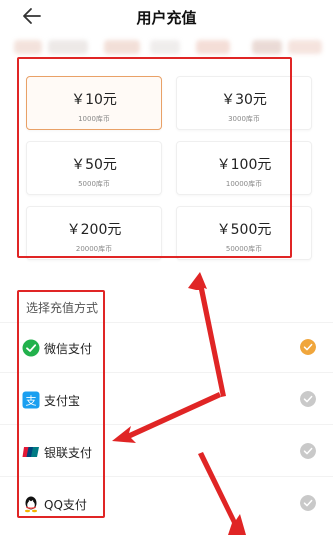 This screenshot has width=333, height=535. What do you see at coordinates (308, 347) in the screenshot?
I see `selected-check-icon` at bounding box center [308, 347].